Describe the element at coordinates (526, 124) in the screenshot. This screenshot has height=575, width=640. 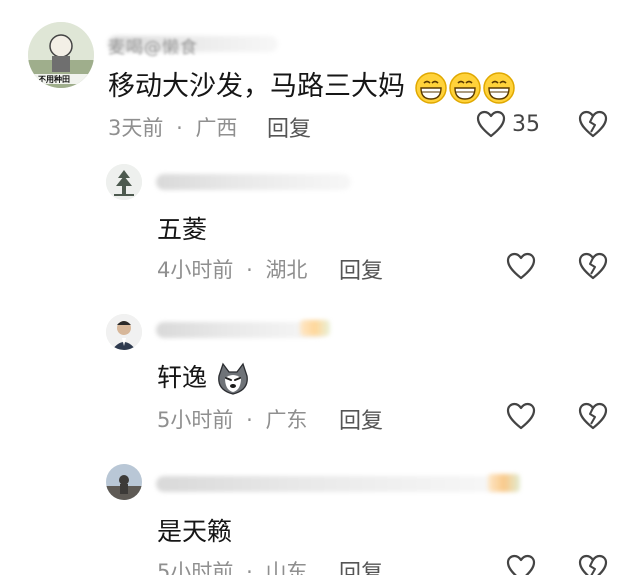
I see `like-count: 35` at that location.